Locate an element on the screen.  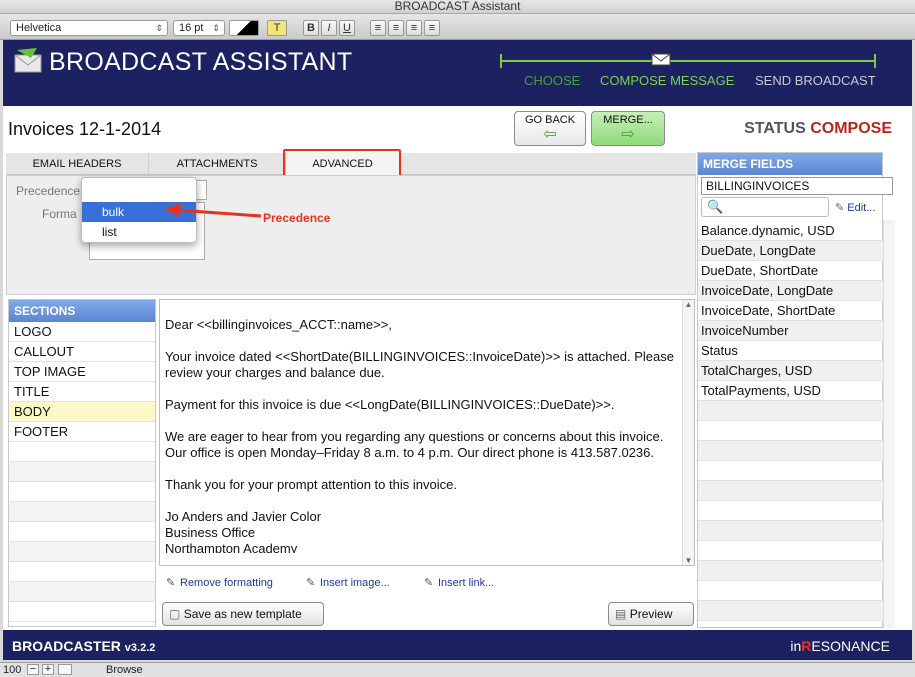
page-title: Invoices 12-1-2014 is located at coordinates (85, 129).